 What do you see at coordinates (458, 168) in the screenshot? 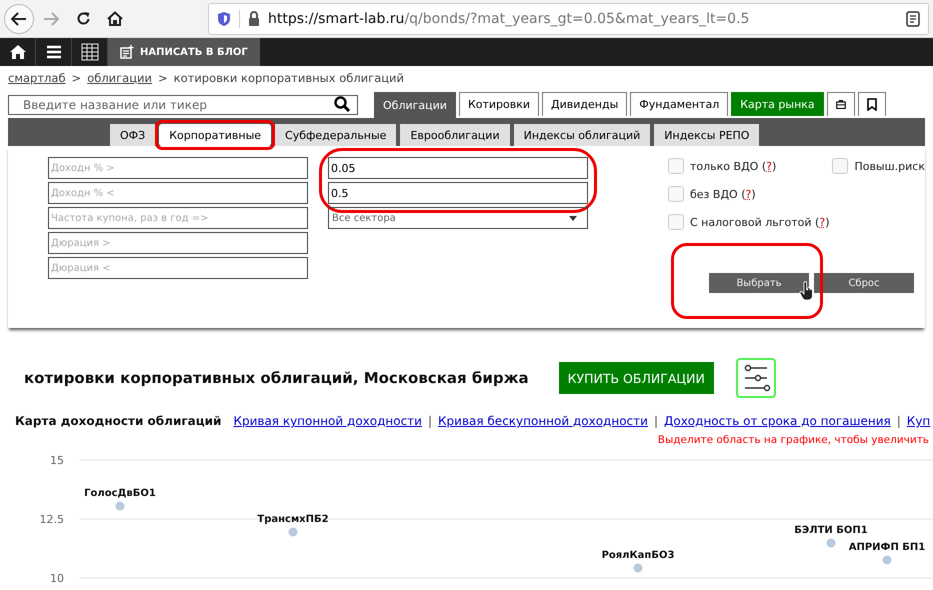
I see `maturity-field: 0.05` at bounding box center [458, 168].